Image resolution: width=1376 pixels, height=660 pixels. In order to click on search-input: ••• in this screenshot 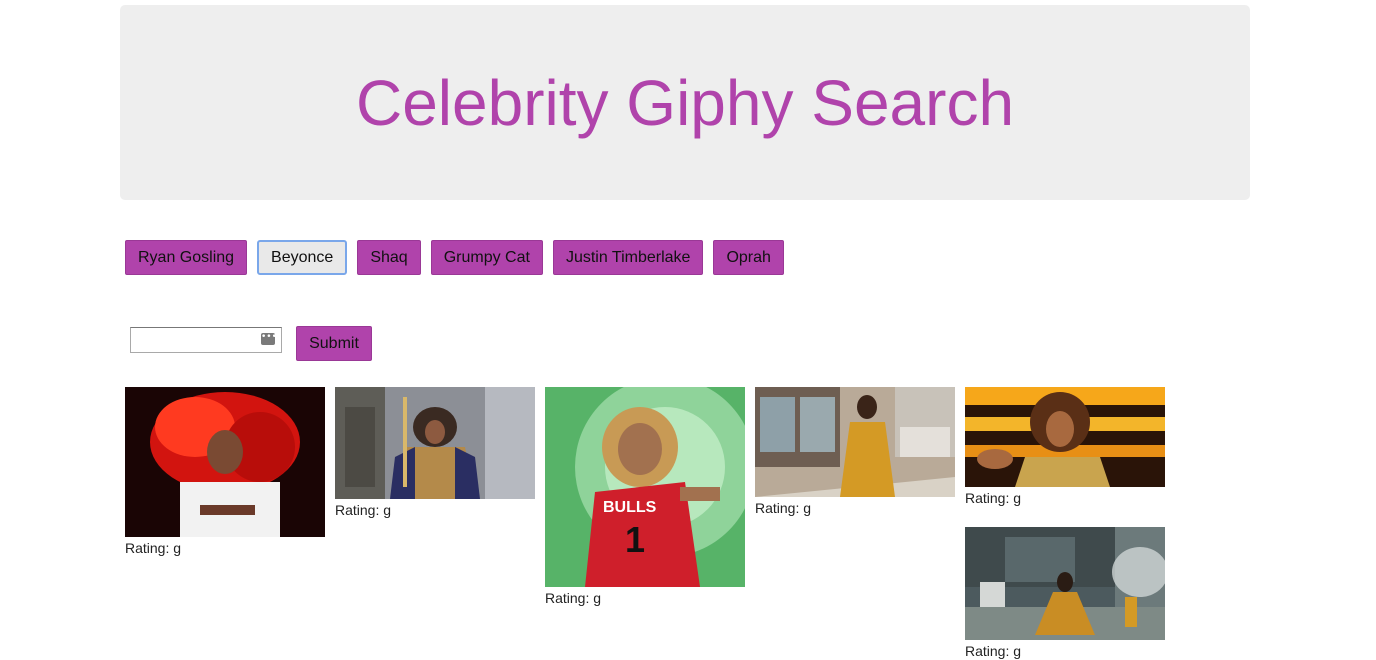, I will do `click(206, 340)`.